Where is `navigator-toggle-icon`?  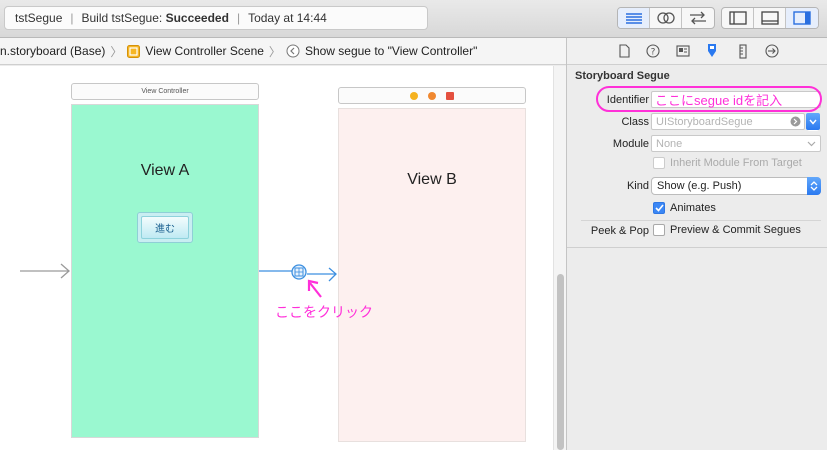 navigator-toggle-icon is located at coordinates (737, 18).